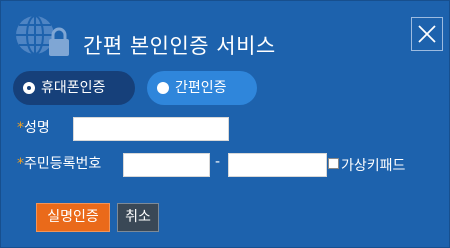 This screenshot has height=248, width=450. Describe the element at coordinates (166, 165) in the screenshot. I see `rrn-front-input` at that location.